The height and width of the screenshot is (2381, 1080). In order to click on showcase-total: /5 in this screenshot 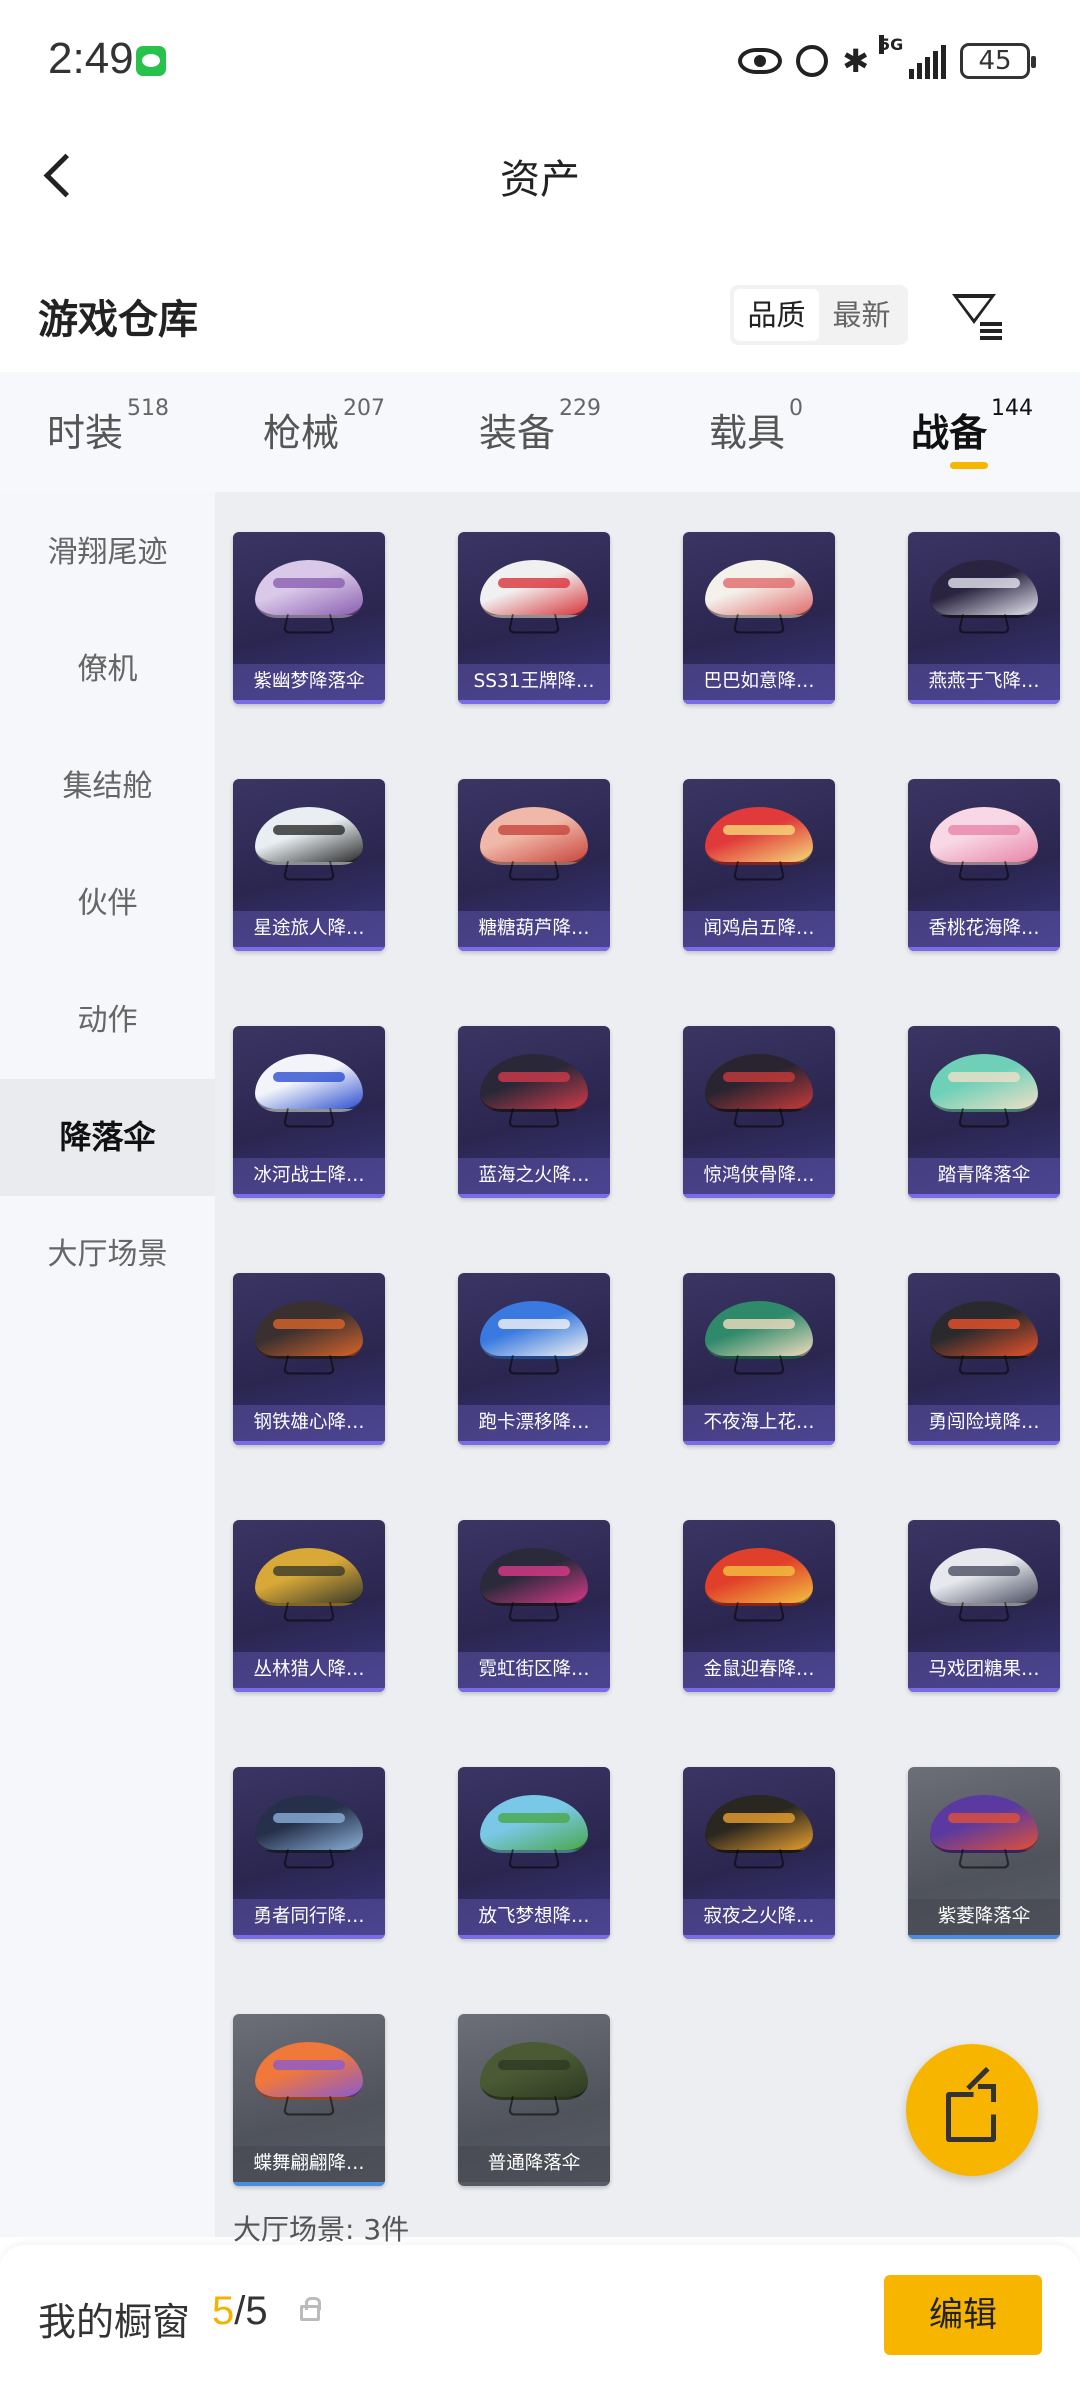, I will do `click(251, 2311)`.